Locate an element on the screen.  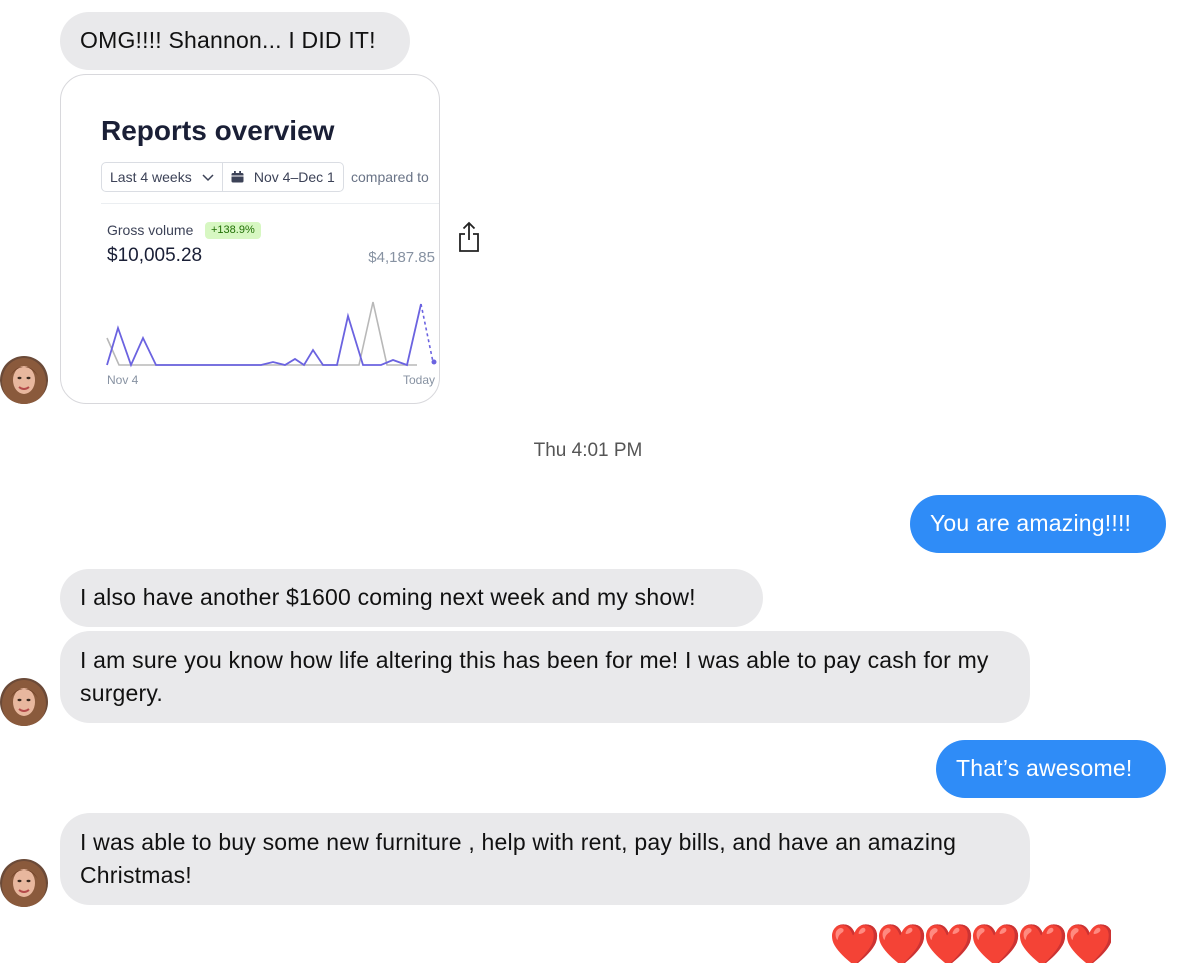
message-bubble-sent: That’s awesome! is located at coordinates (1051, 769).